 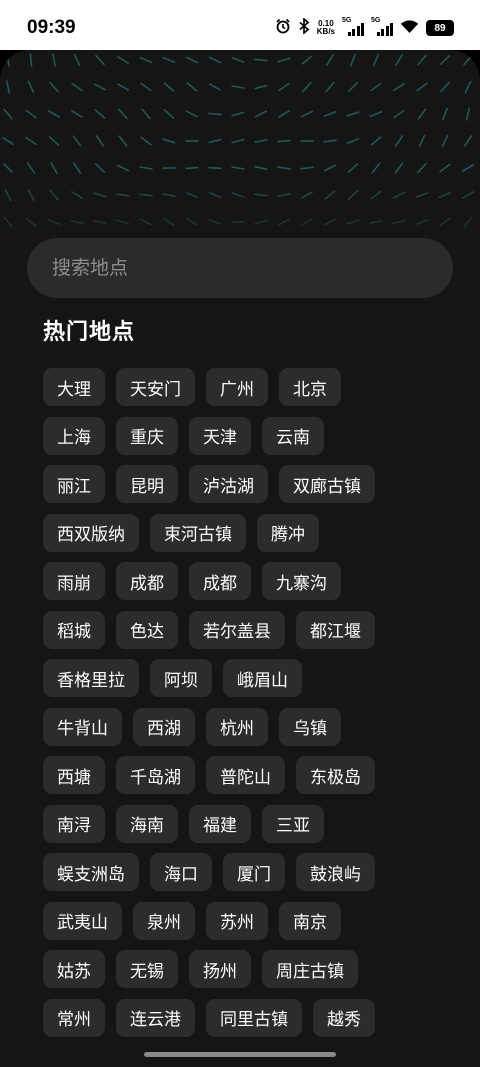 What do you see at coordinates (155, 387) in the screenshot?
I see `place-chip: 天安门` at bounding box center [155, 387].